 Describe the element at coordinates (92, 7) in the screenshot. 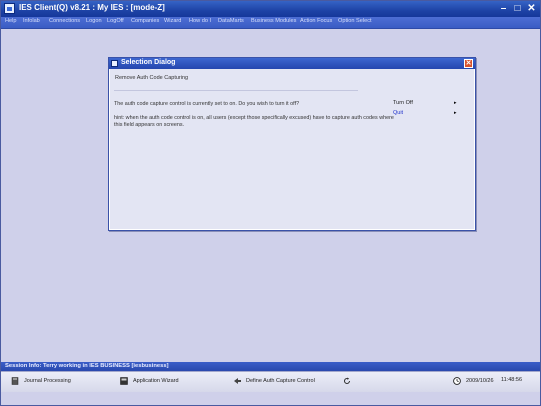

I see `window-title: IES Client(Q) v8.21 : My IES : [mode-Z]` at that location.